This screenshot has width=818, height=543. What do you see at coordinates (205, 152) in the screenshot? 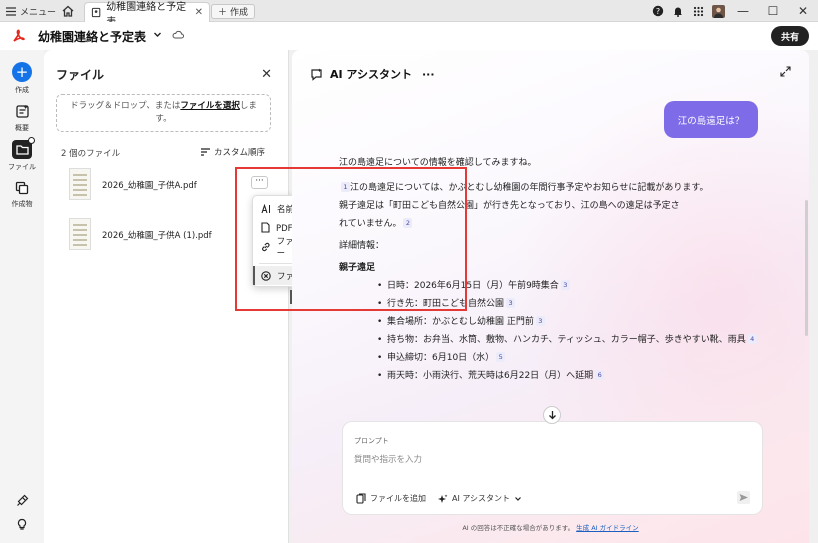
I see `sort-icon` at bounding box center [205, 152].